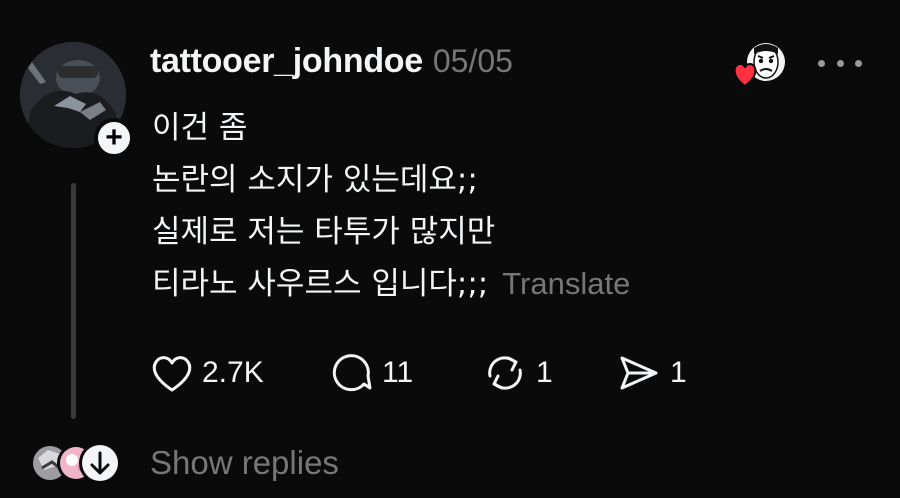 The image size is (900, 498). What do you see at coordinates (678, 372) in the screenshot?
I see `share-count: 1` at bounding box center [678, 372].